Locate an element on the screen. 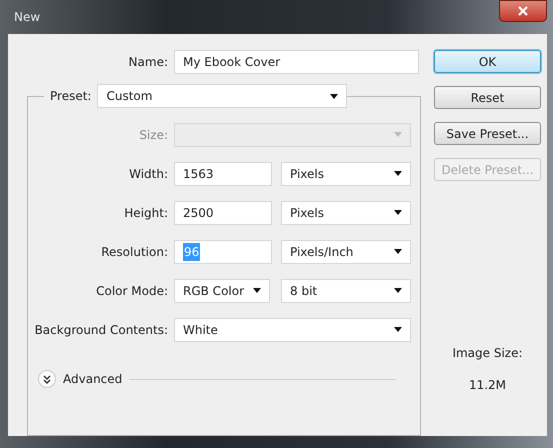 The width and height of the screenshot is (553, 448). section-label: Advanced is located at coordinates (92, 379).